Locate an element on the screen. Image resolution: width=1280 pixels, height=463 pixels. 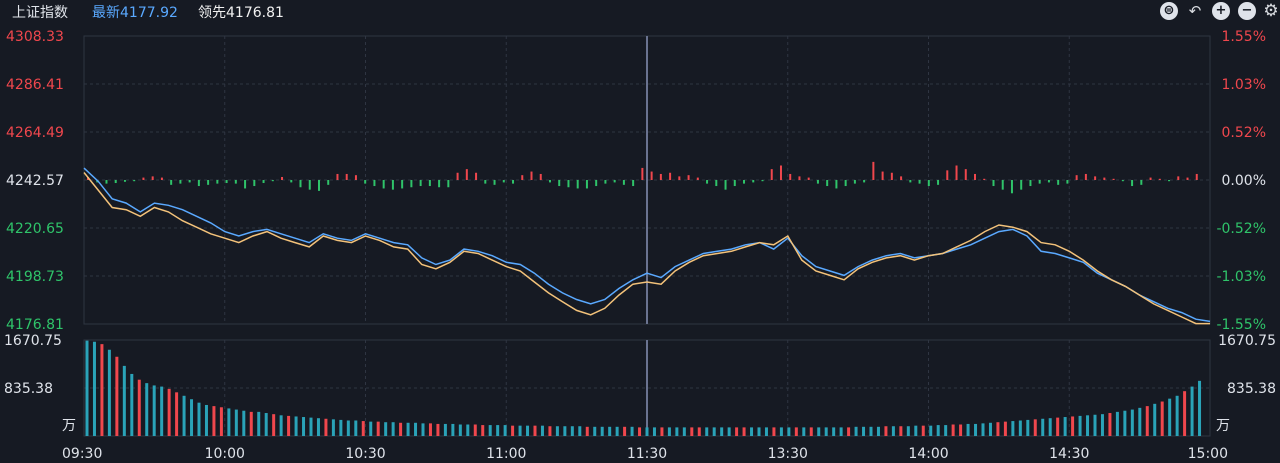
pct-tick-label: -1.55% is located at coordinates (1241, 325).